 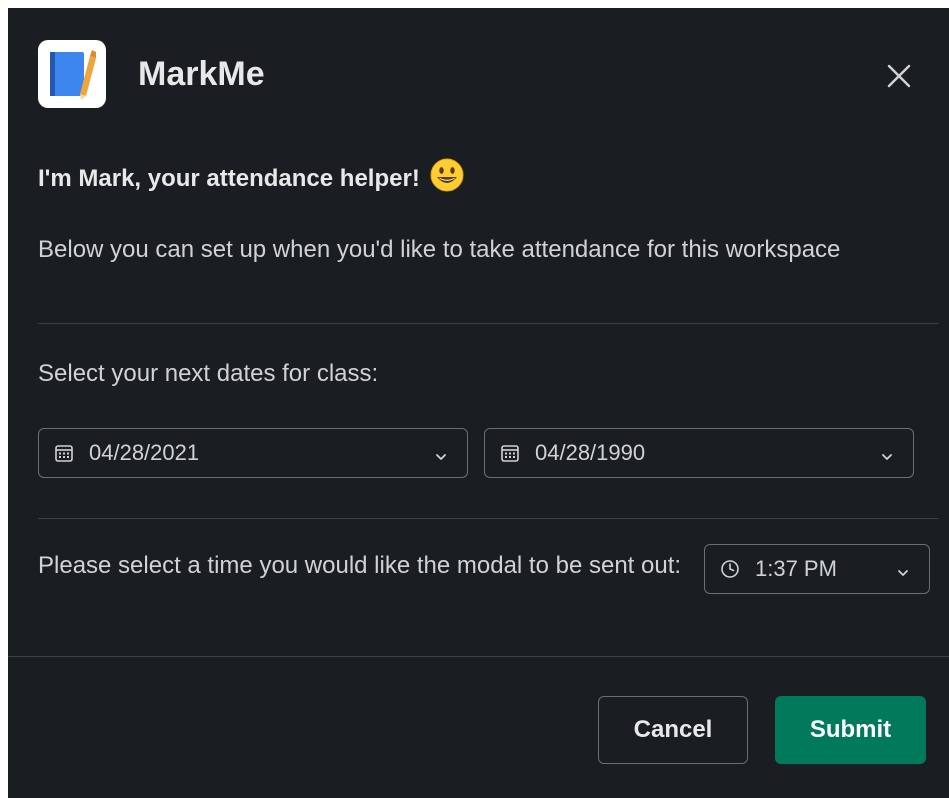 I want to click on submit-button: Submit, so click(x=850, y=730).